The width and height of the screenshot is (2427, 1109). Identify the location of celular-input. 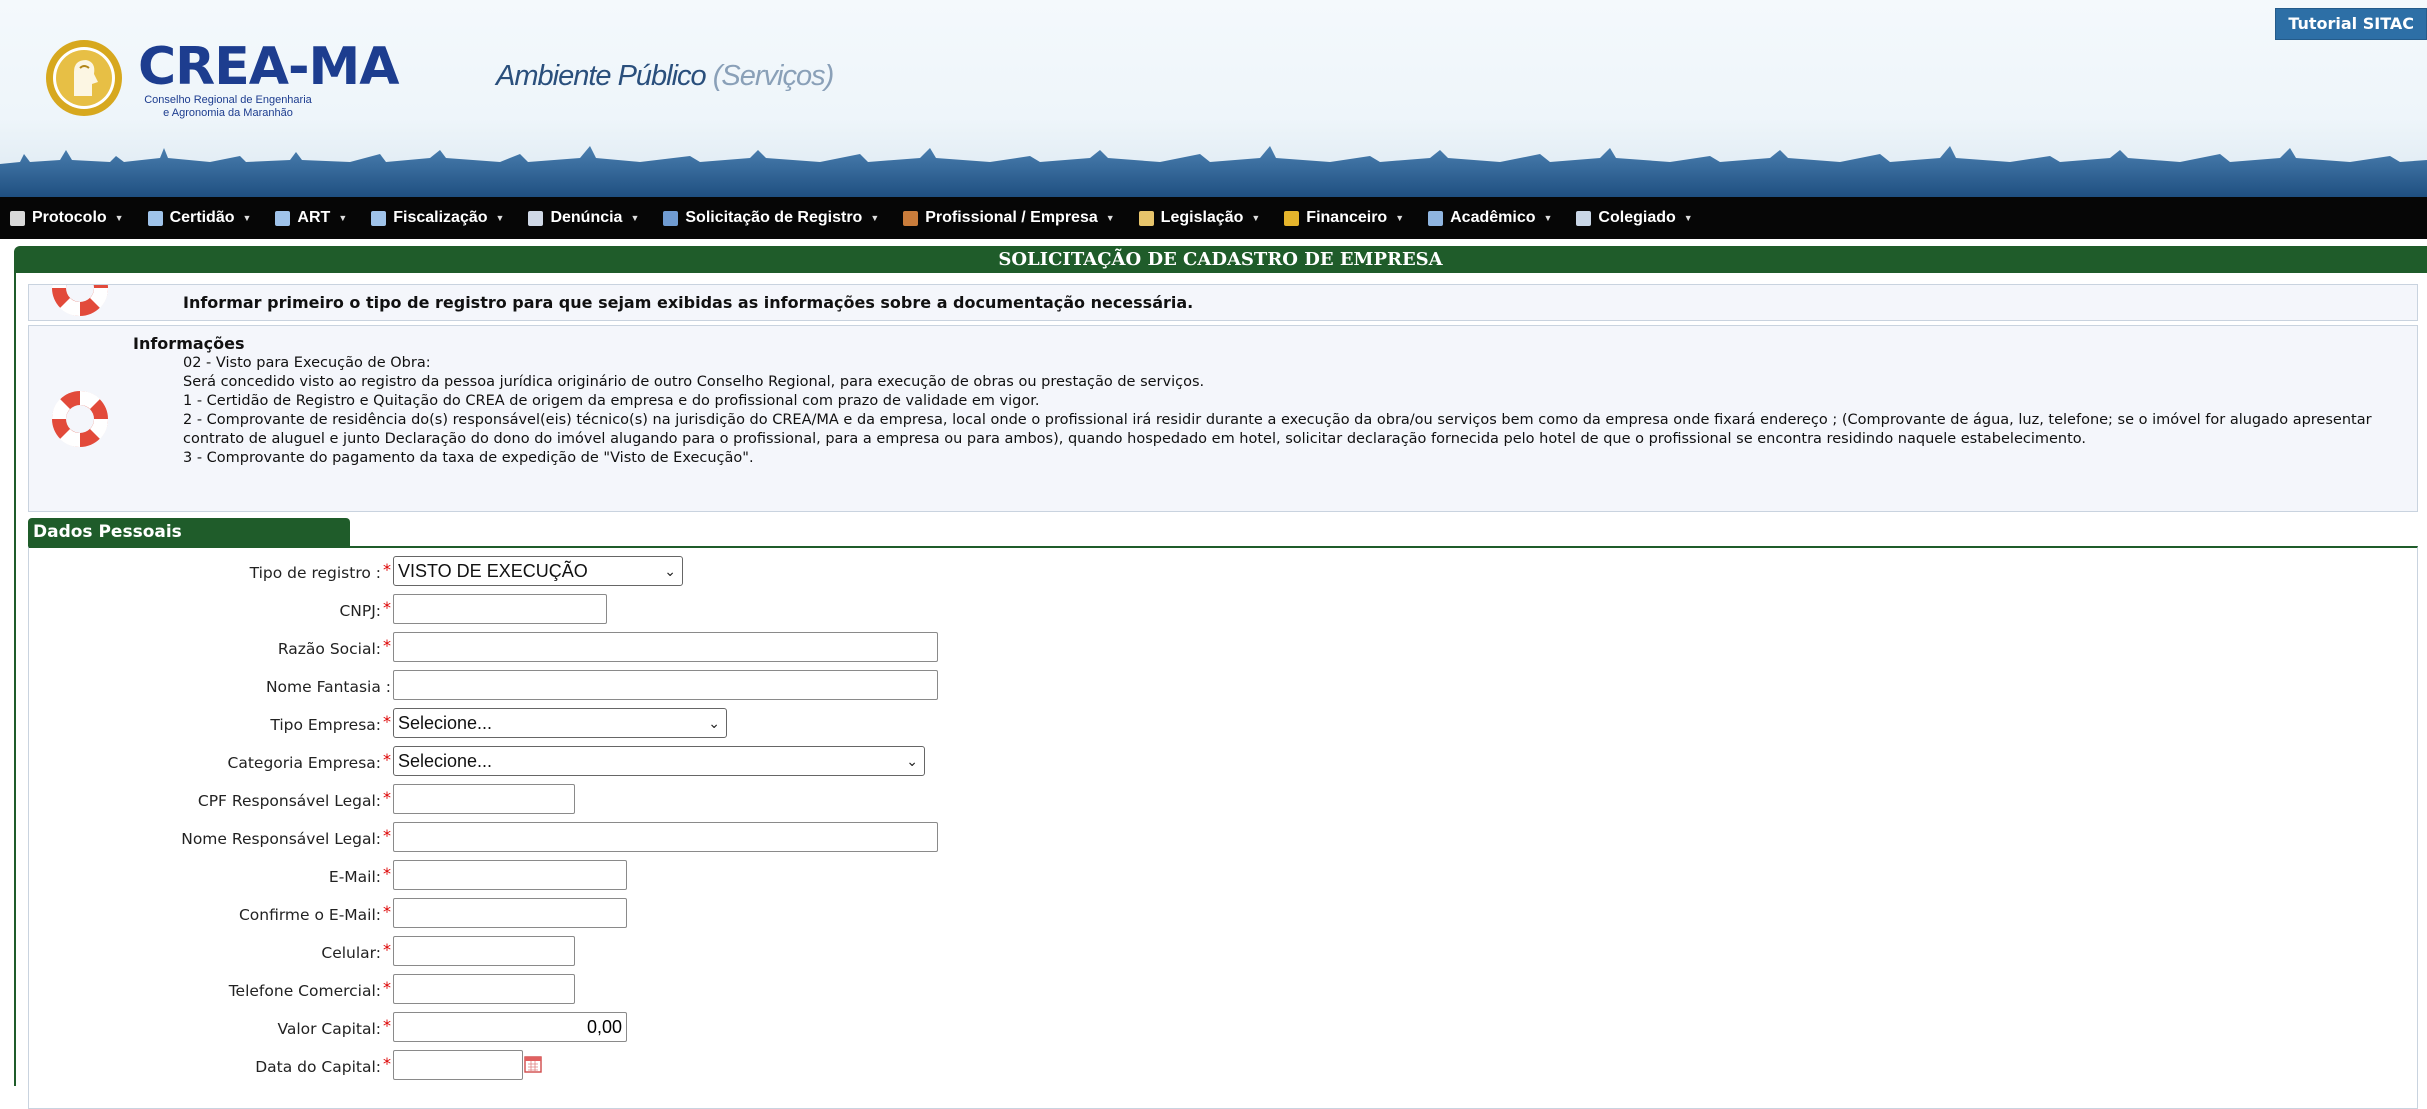
(484, 951).